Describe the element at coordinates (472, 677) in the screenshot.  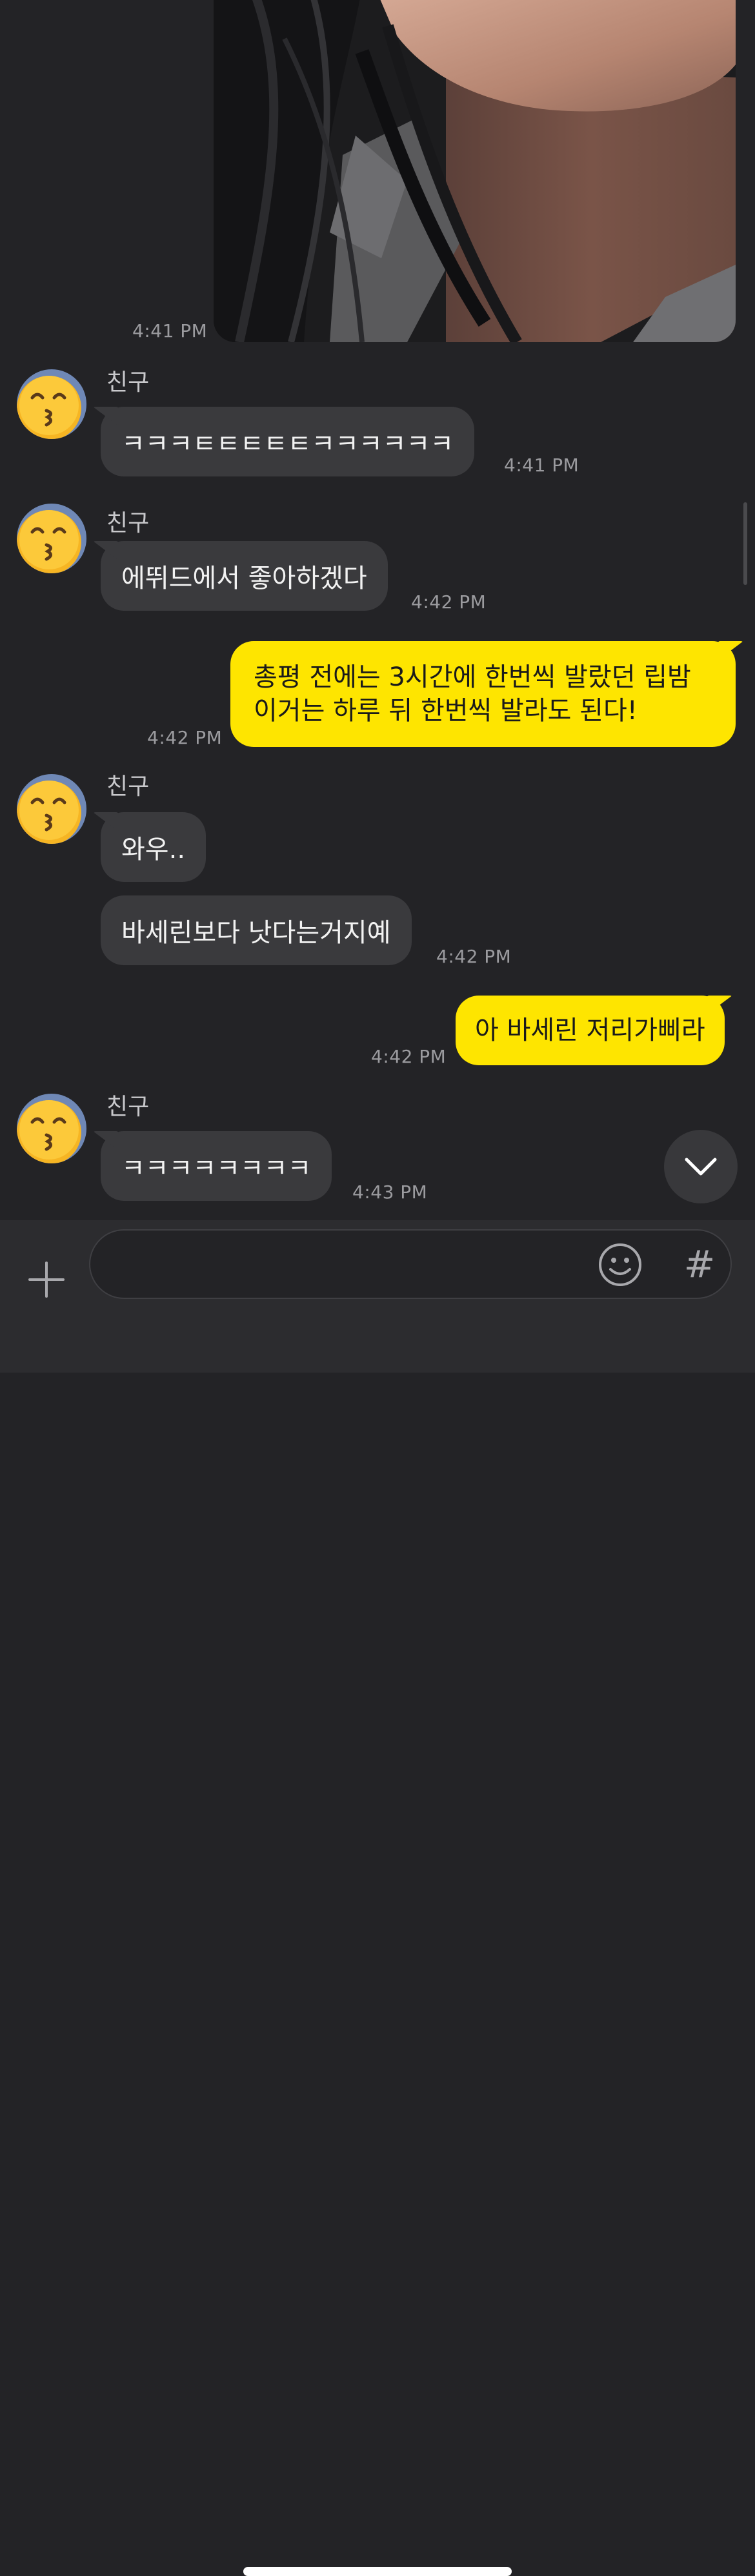
I see `message-text-line: 총평 전에는 3시간에 한번씩 발랐던 립밤` at that location.